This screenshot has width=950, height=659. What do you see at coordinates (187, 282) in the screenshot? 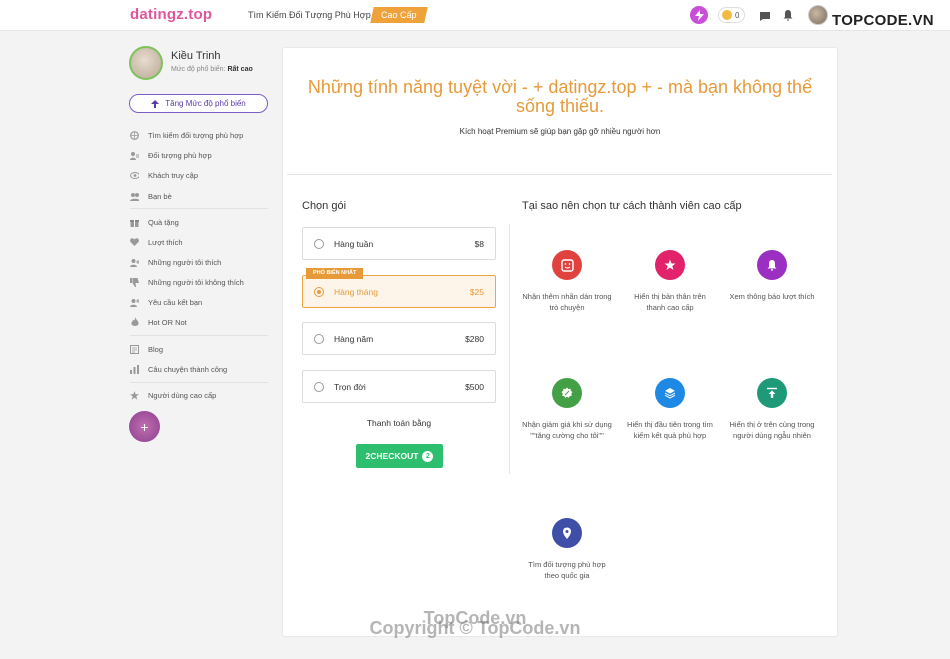
I see `sidebar-item-people-i-dislike: Những người tôi không thích` at bounding box center [187, 282].